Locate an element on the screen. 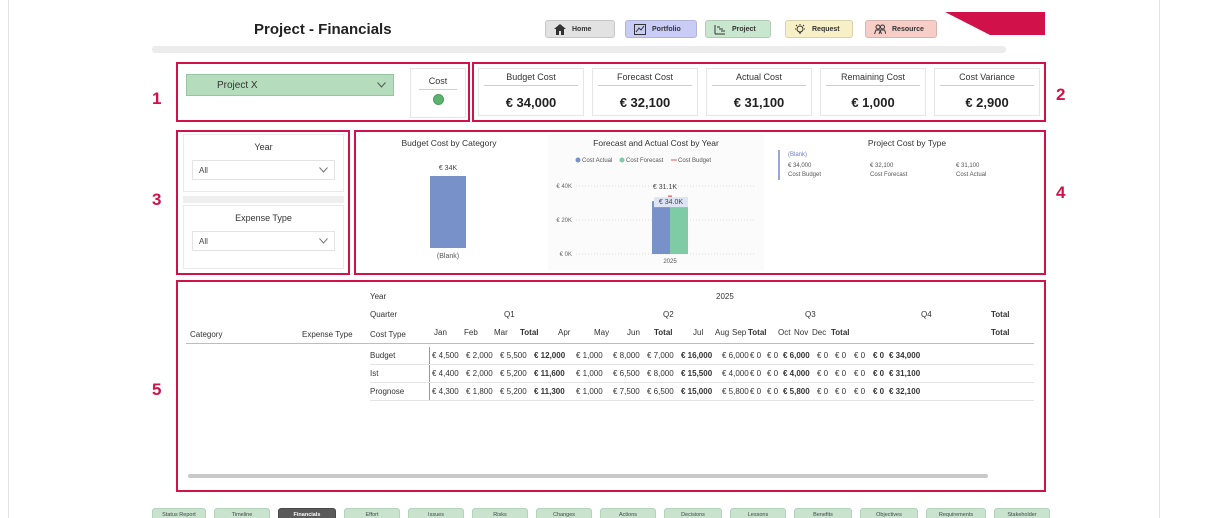  section-number-5: 5 is located at coordinates (157, 389).